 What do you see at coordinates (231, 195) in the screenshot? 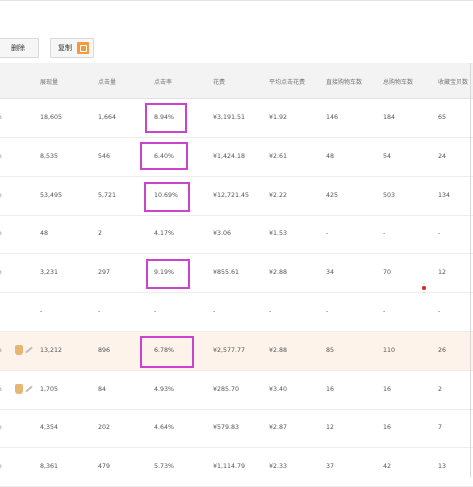
I see `table-cell: ¥12,721.45` at bounding box center [231, 195].